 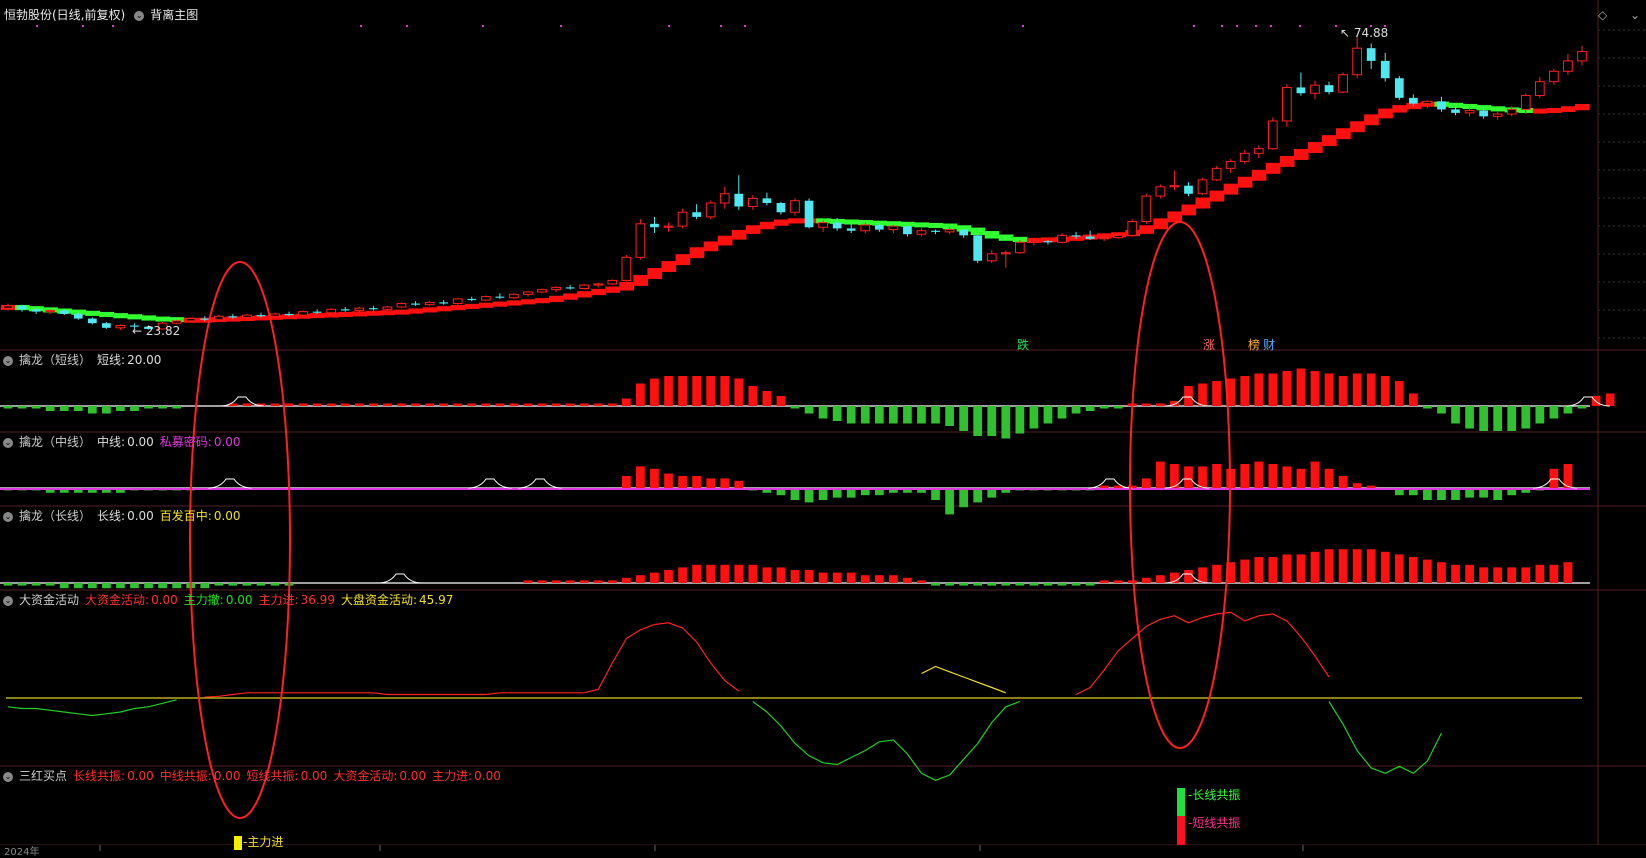 I want to click on indicator-label: 短线:, so click(x=111, y=360).